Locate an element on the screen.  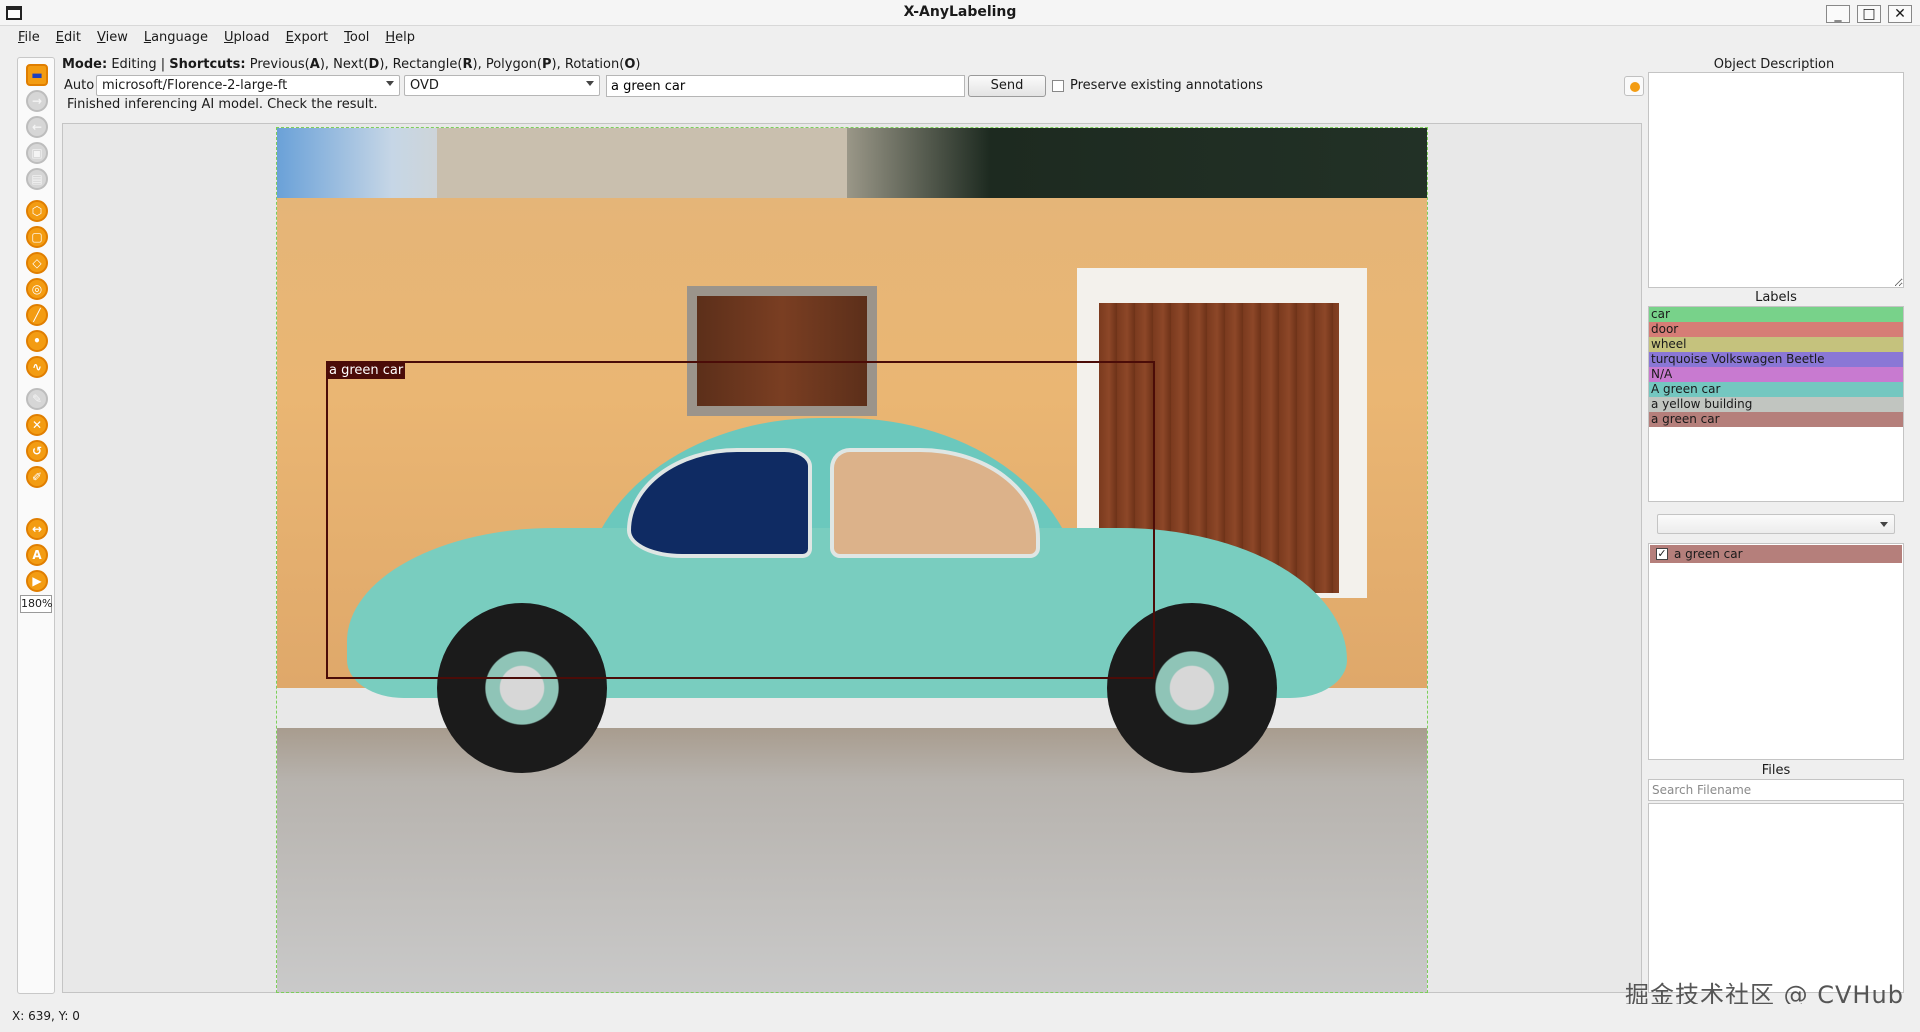
polygon-icon-glyph: ⬡ is located at coordinates (37, 211).